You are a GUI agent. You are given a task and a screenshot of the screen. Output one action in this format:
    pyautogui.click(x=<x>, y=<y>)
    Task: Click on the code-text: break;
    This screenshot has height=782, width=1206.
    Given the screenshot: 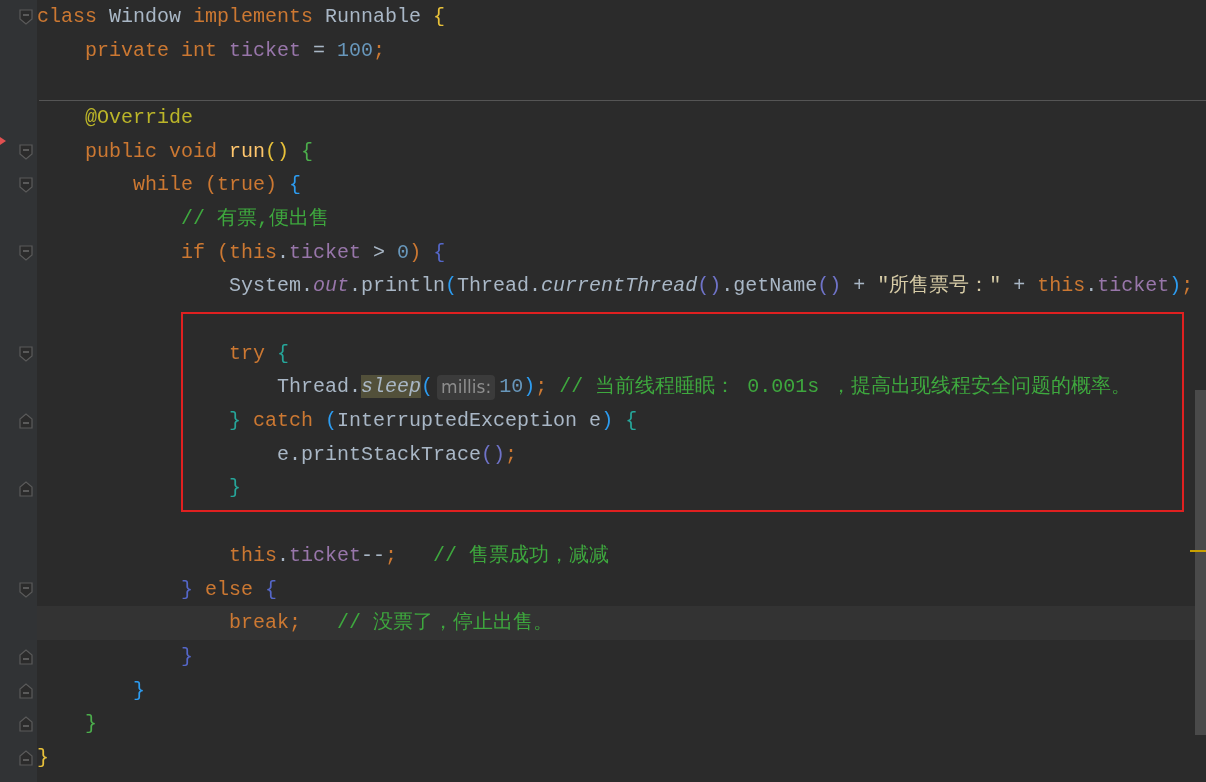 What is the action you would take?
    pyautogui.click(x=265, y=623)
    